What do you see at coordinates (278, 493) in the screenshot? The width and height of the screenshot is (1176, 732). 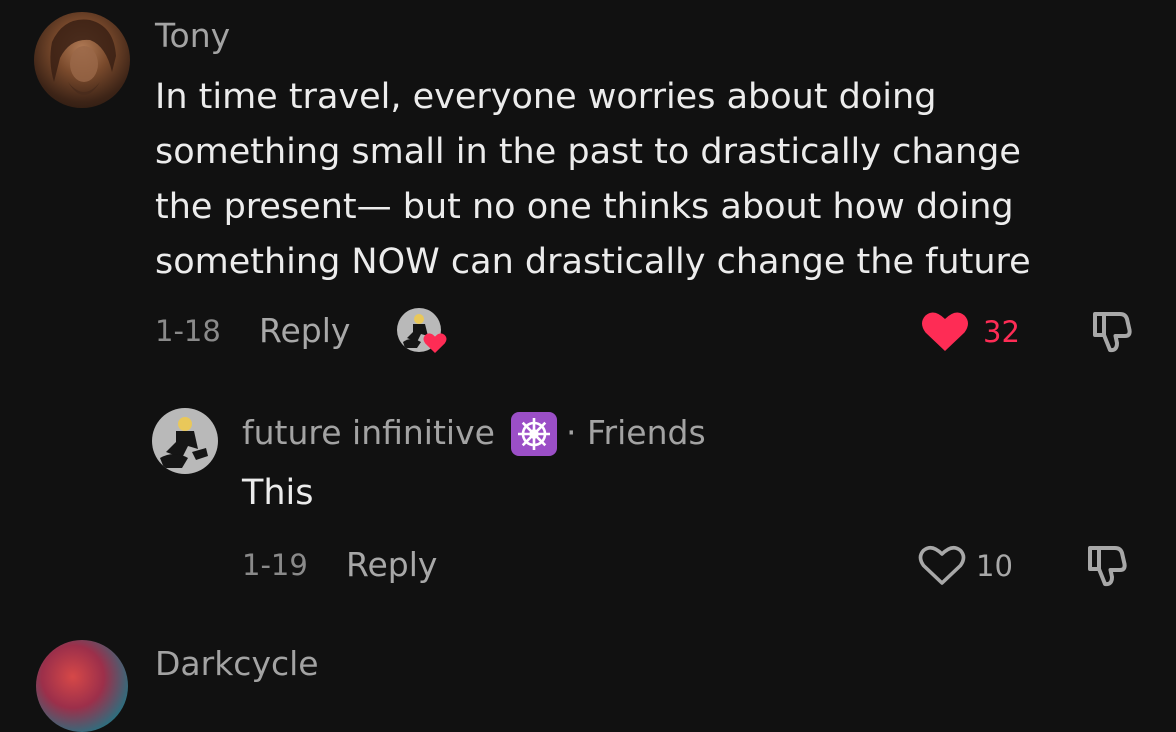 I see `reply-text: This` at bounding box center [278, 493].